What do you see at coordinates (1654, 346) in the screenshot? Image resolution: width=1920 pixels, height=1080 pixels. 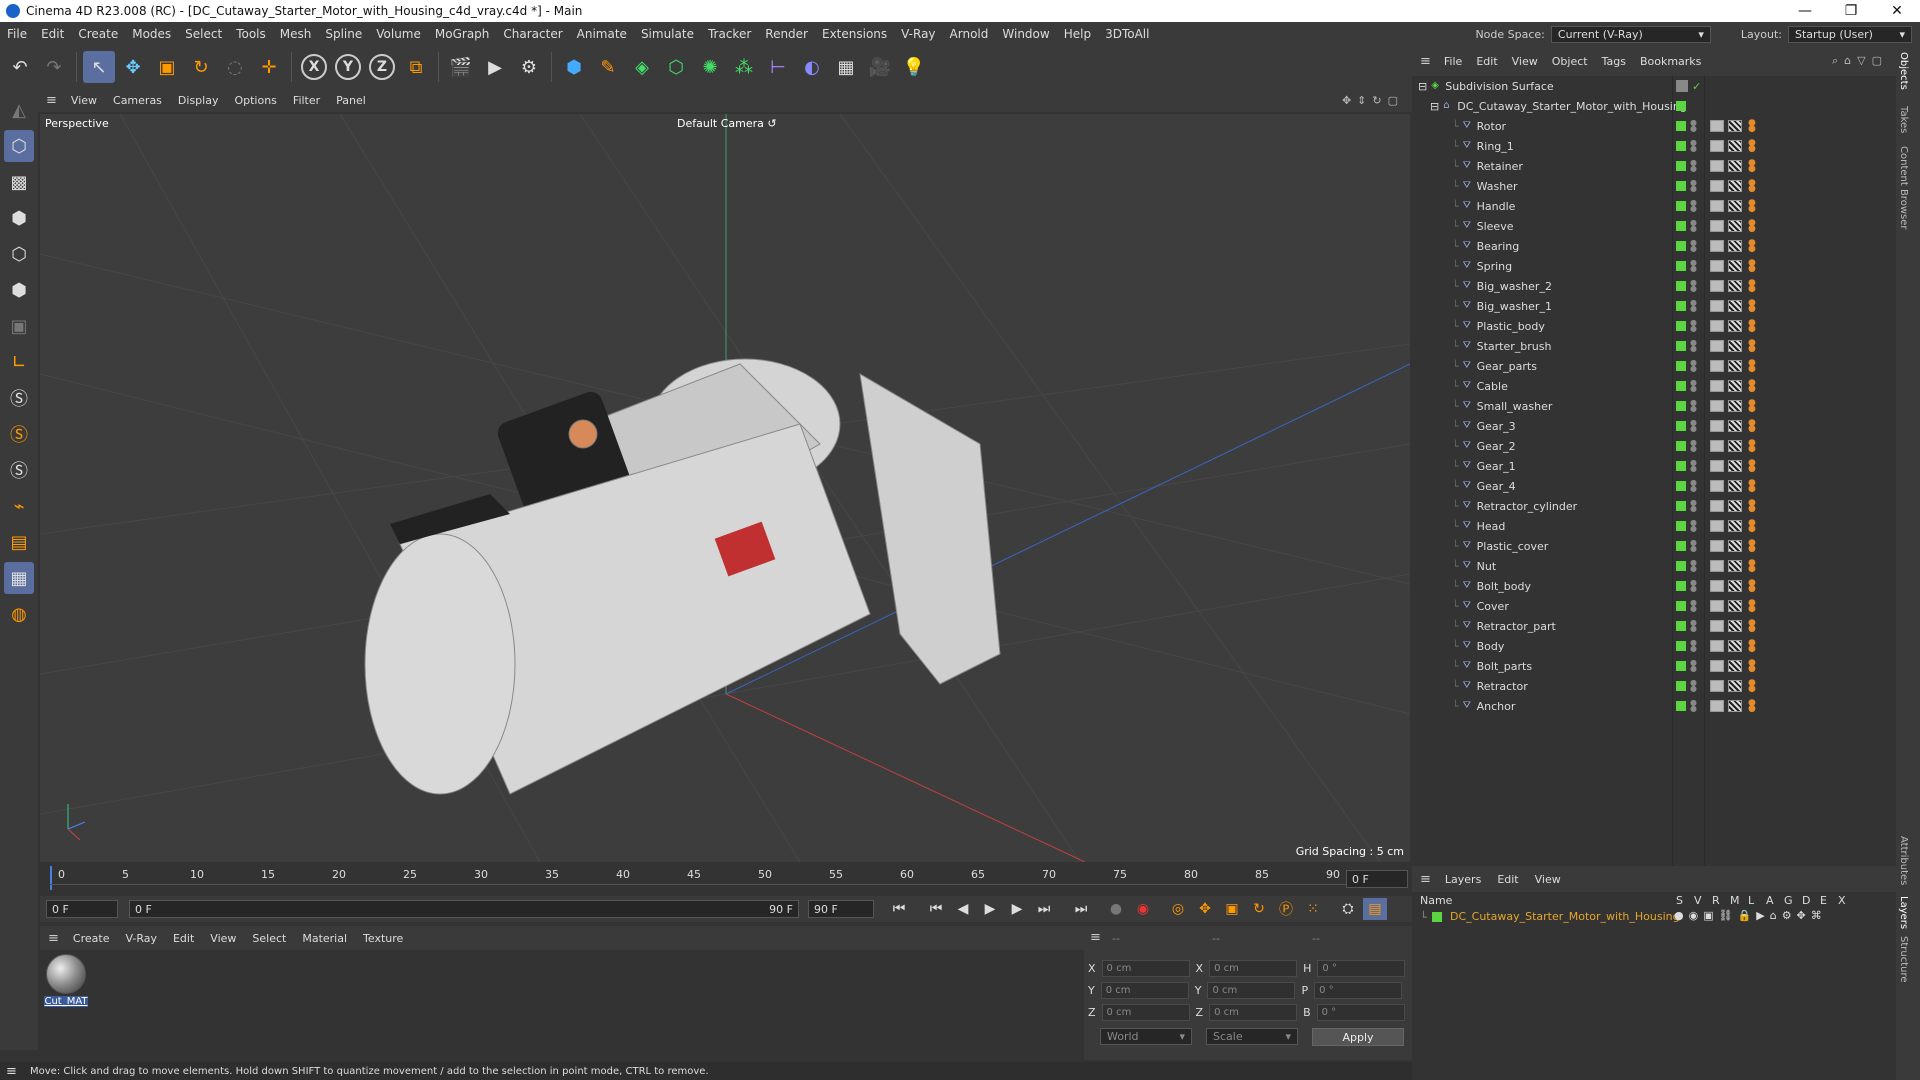 I see `object-row: └ ⛛ Starter_brush ● ● ● ●` at bounding box center [1654, 346].